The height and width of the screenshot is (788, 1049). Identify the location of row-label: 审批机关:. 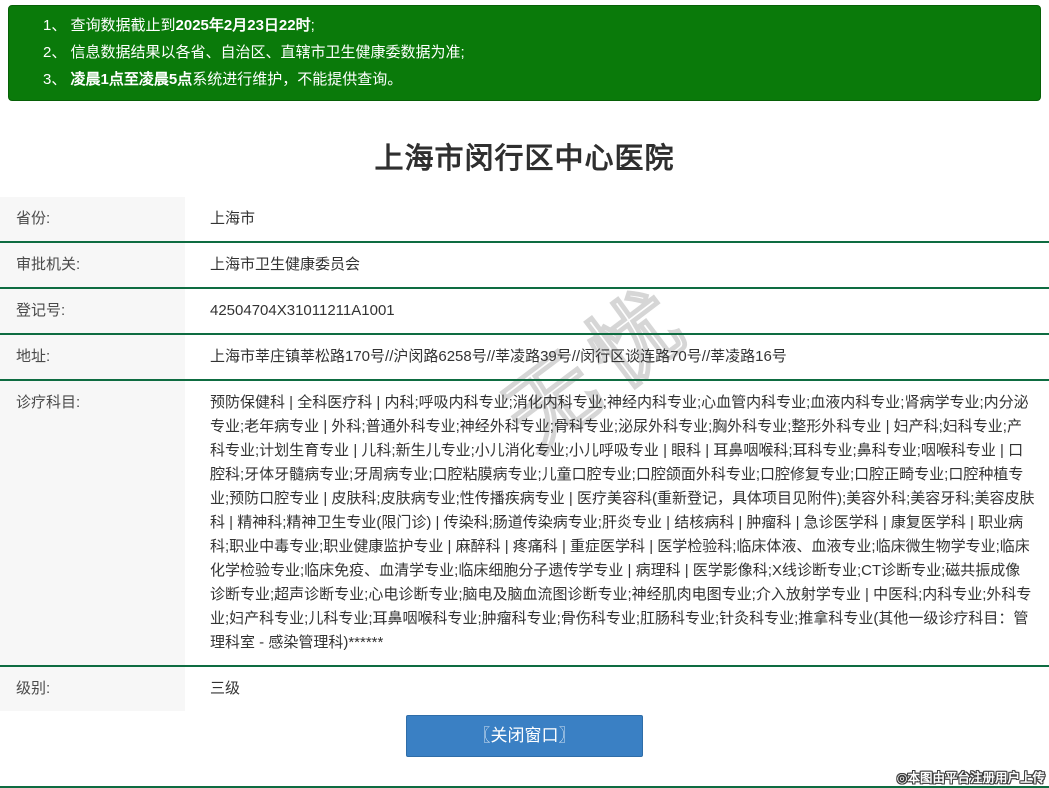
(92, 265).